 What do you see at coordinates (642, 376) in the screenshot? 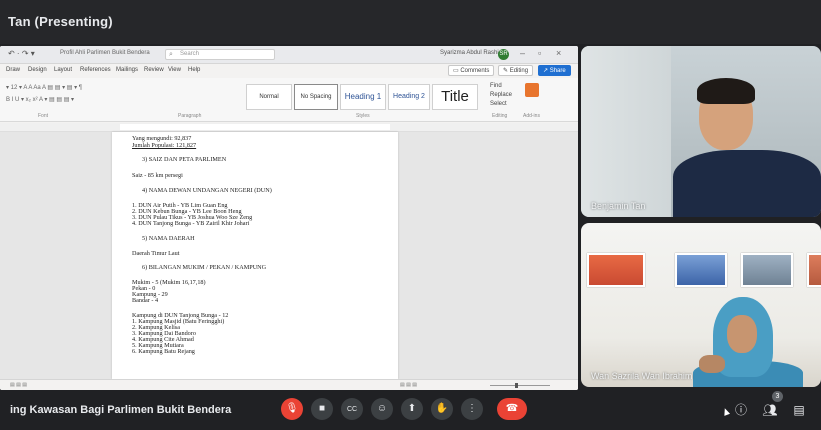
I see `participant-name-2: Wan Sazrila Wan Ibrahim` at bounding box center [642, 376].